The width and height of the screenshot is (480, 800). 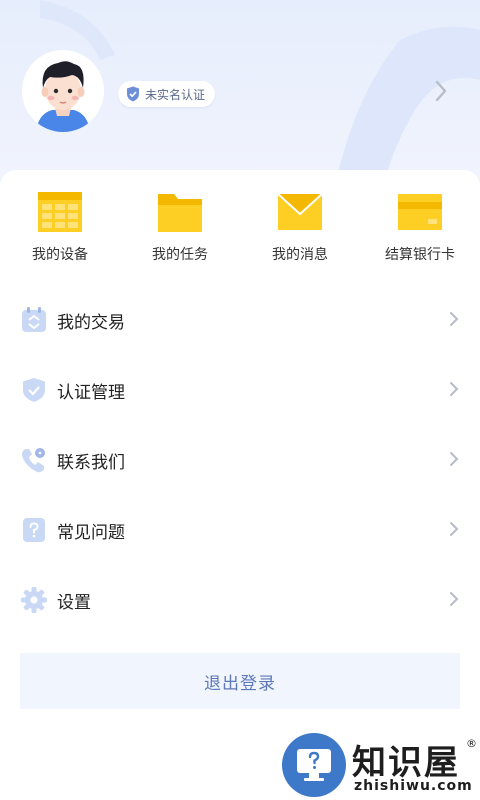 I want to click on quick-action-my-devices: 我的设备, so click(x=60, y=230).